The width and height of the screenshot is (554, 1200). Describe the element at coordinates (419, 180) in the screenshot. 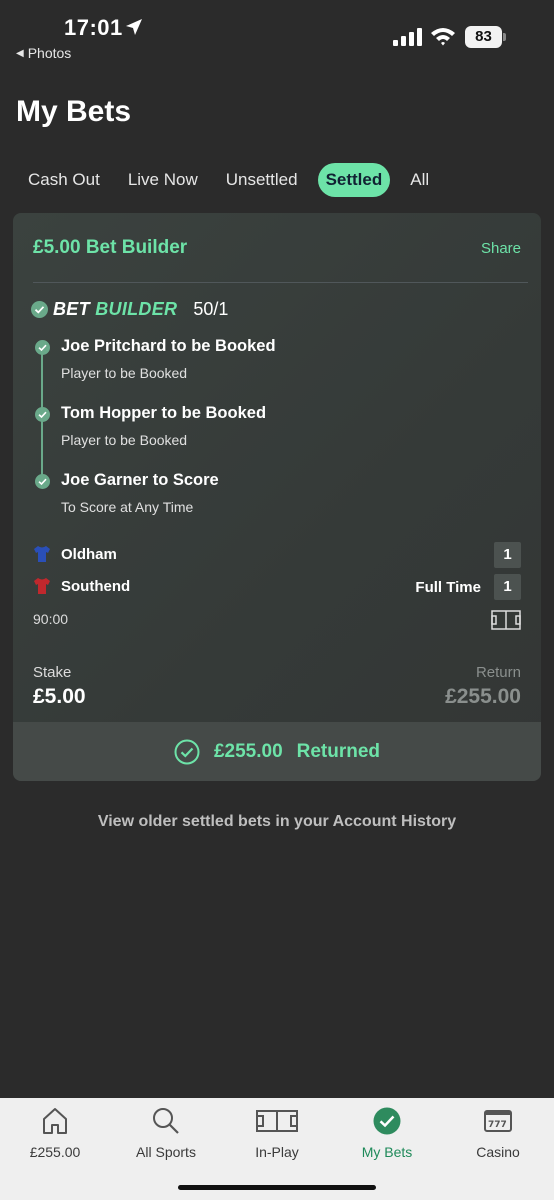

I see `tab-all: All` at that location.